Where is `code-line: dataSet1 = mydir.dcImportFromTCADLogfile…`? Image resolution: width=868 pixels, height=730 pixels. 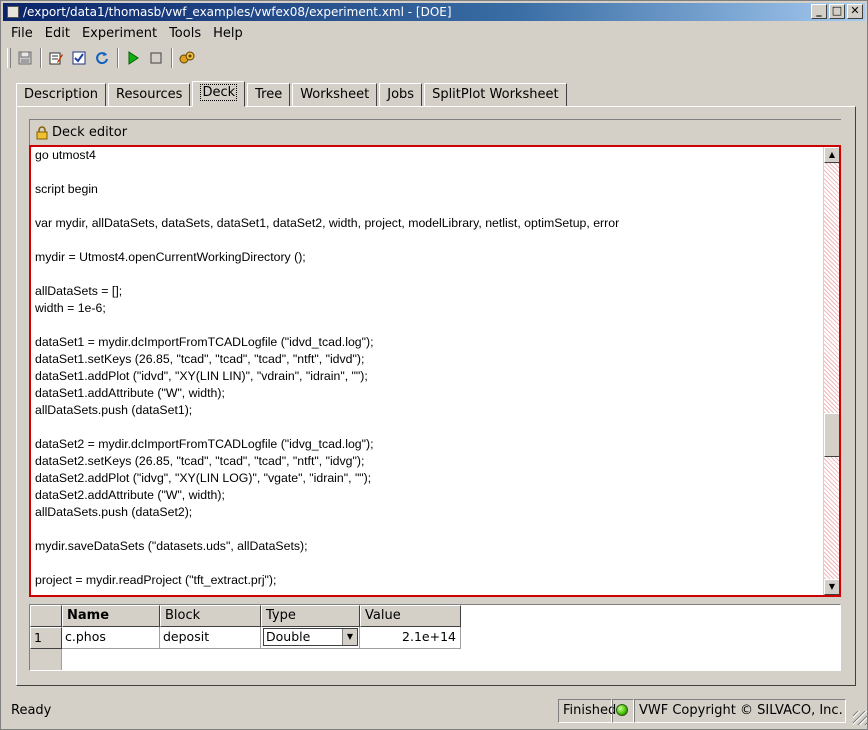 code-line: dataSet1 = mydir.dcImportFromTCADLogfile… is located at coordinates (428, 342).